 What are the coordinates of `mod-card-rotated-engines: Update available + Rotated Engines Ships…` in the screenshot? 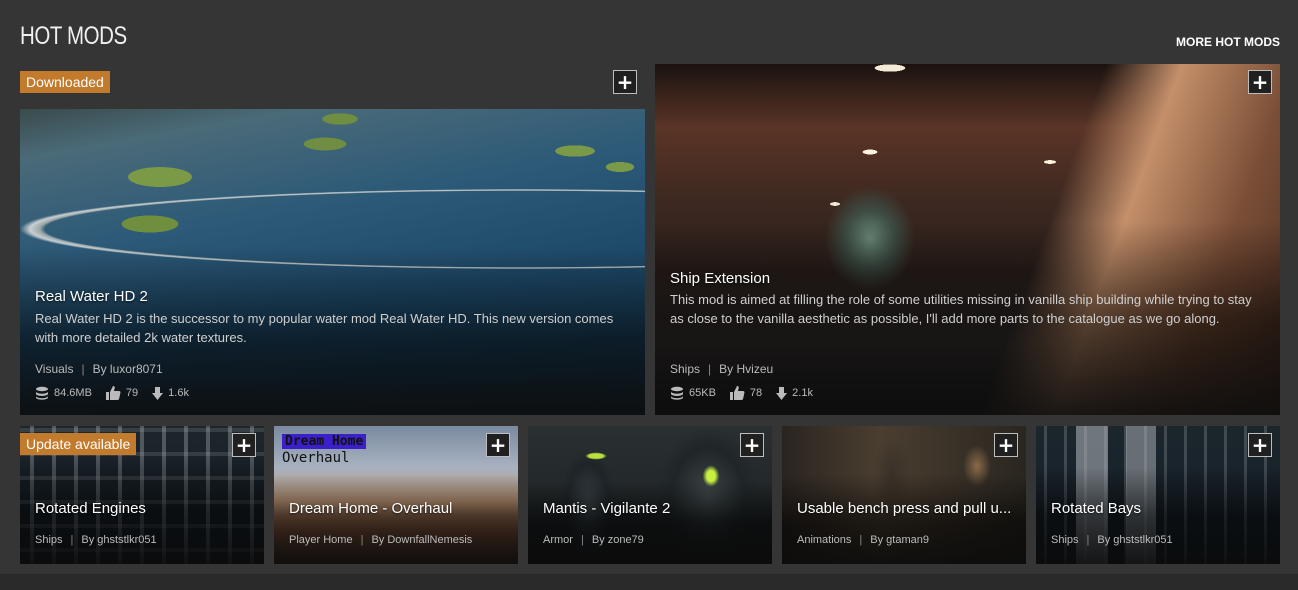 It's located at (142, 495).